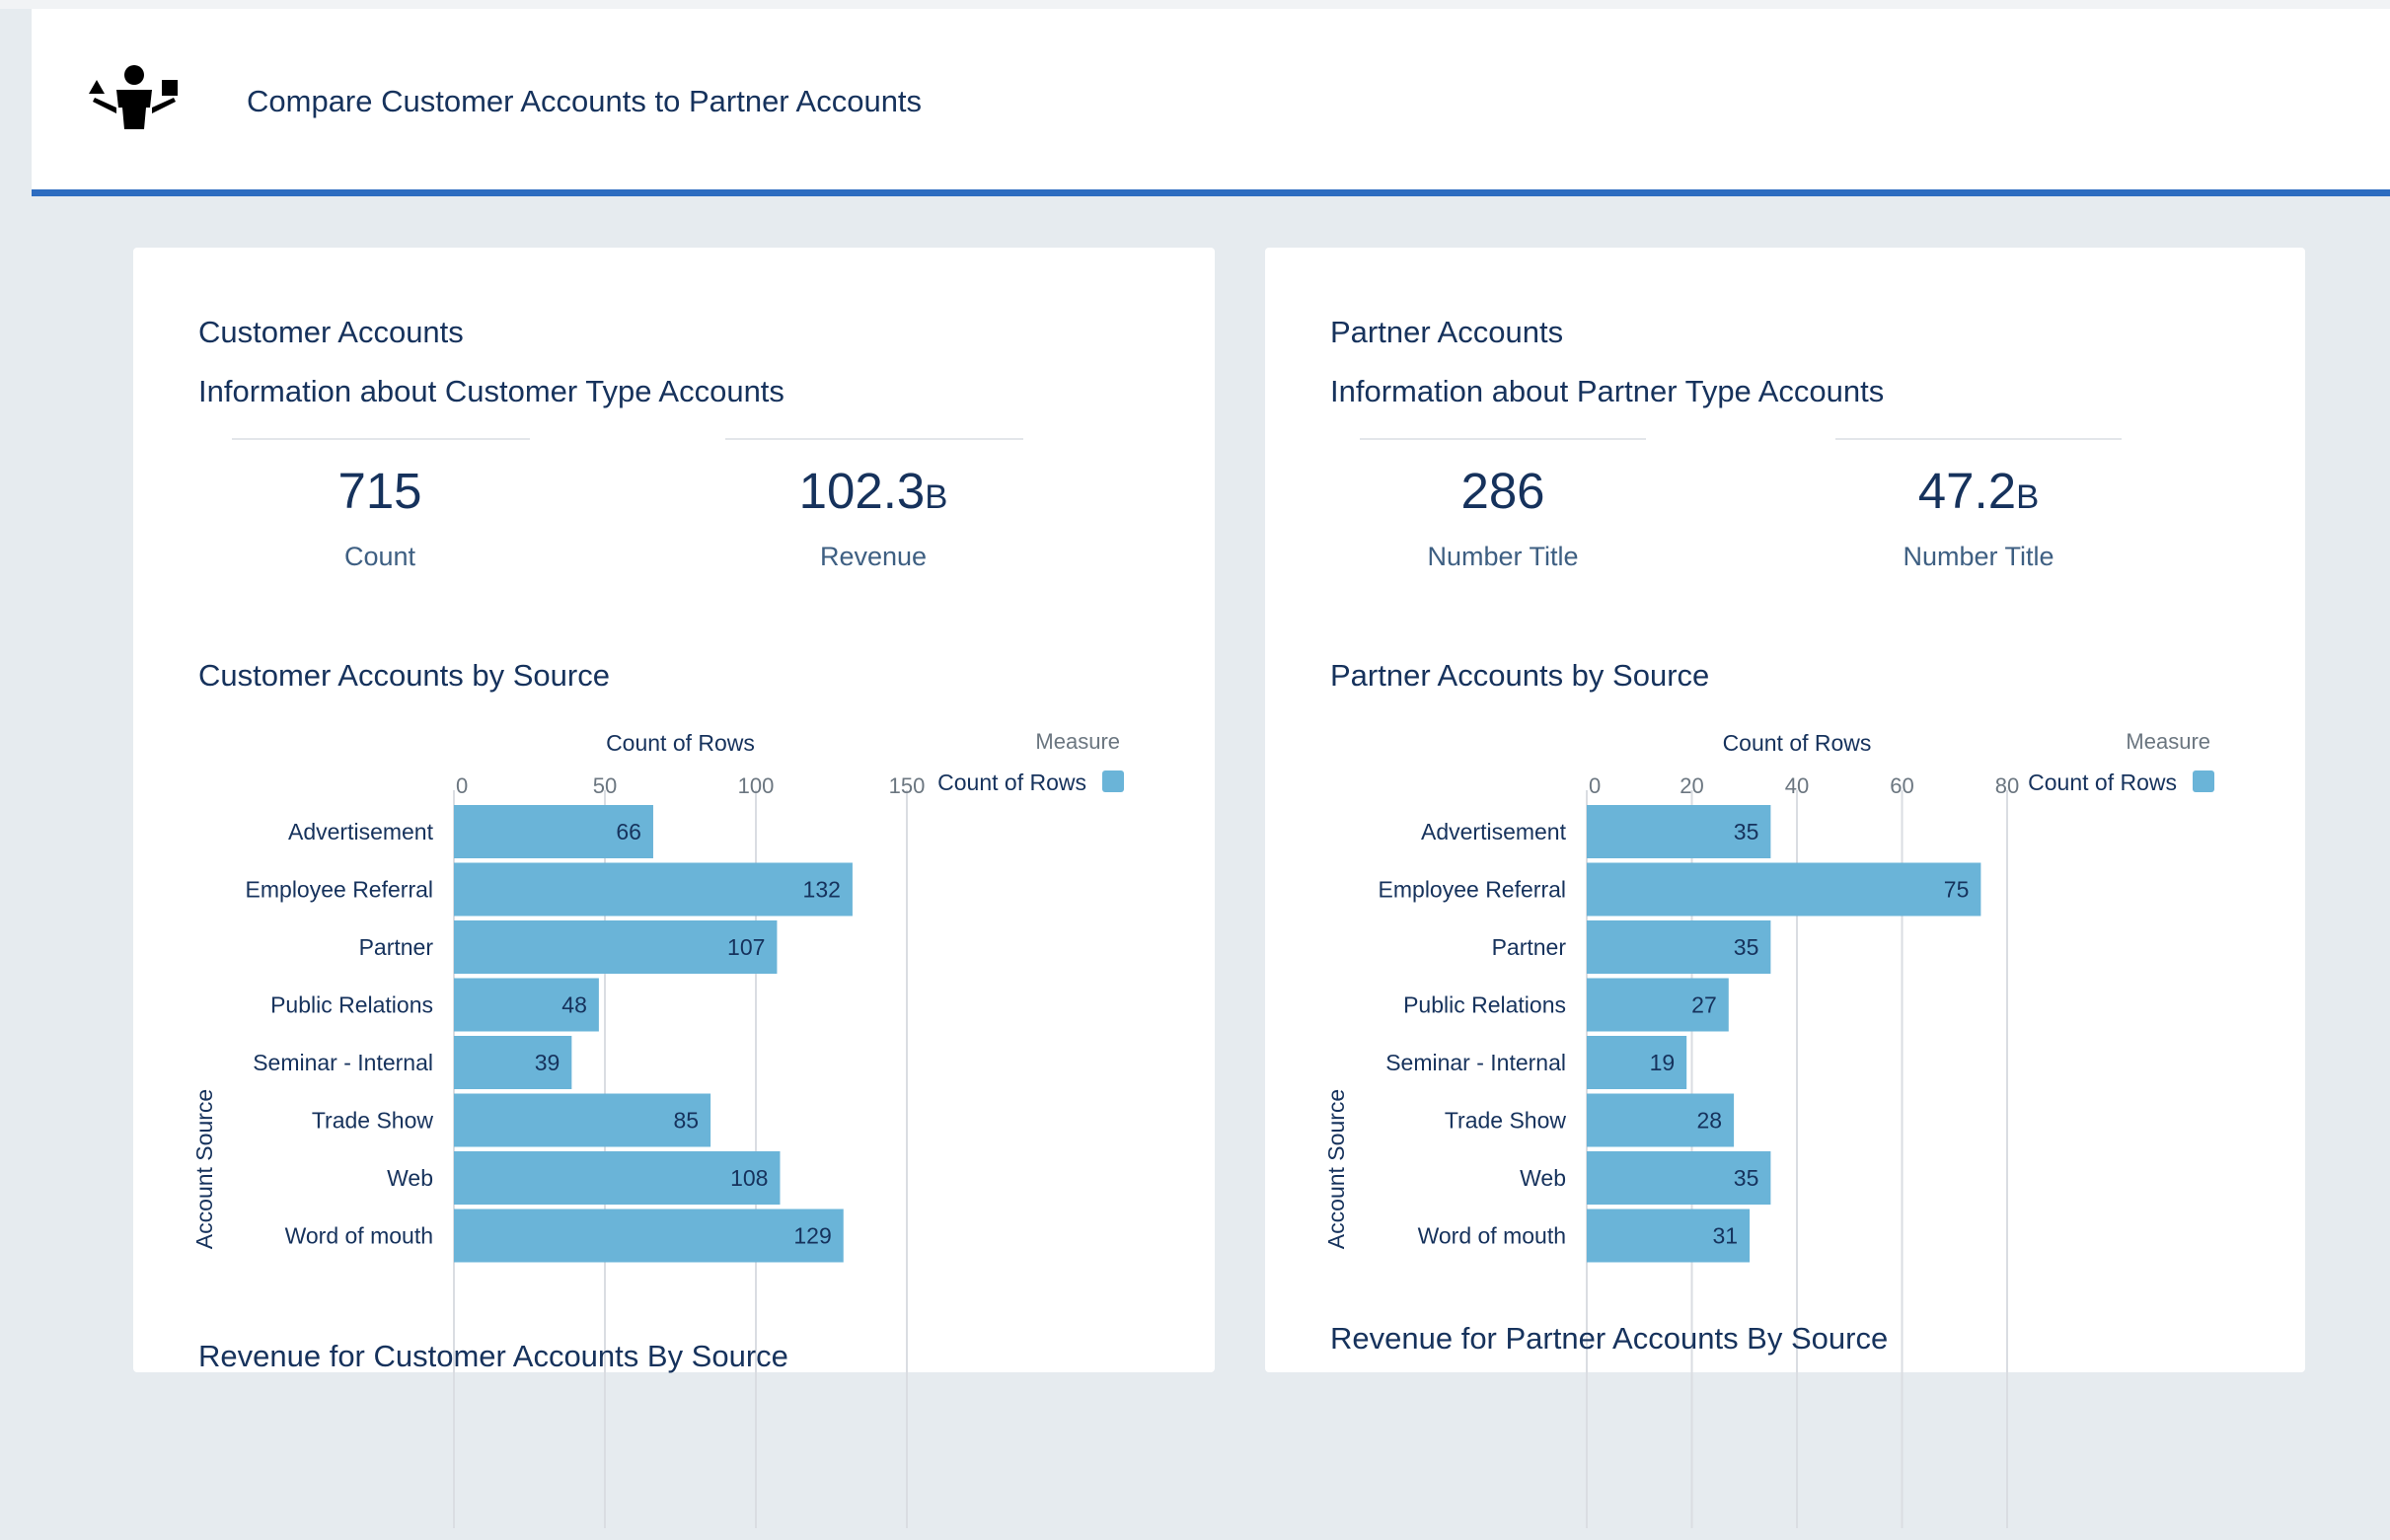 Image resolution: width=2390 pixels, height=1540 pixels. What do you see at coordinates (1607, 391) in the screenshot?
I see `card-subtitle: Information about Partner Type Accounts` at bounding box center [1607, 391].